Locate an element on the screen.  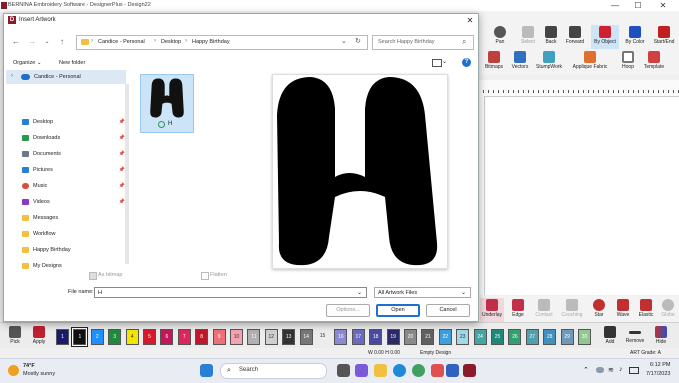
globe-button: Globe is located at coordinates (668, 310).